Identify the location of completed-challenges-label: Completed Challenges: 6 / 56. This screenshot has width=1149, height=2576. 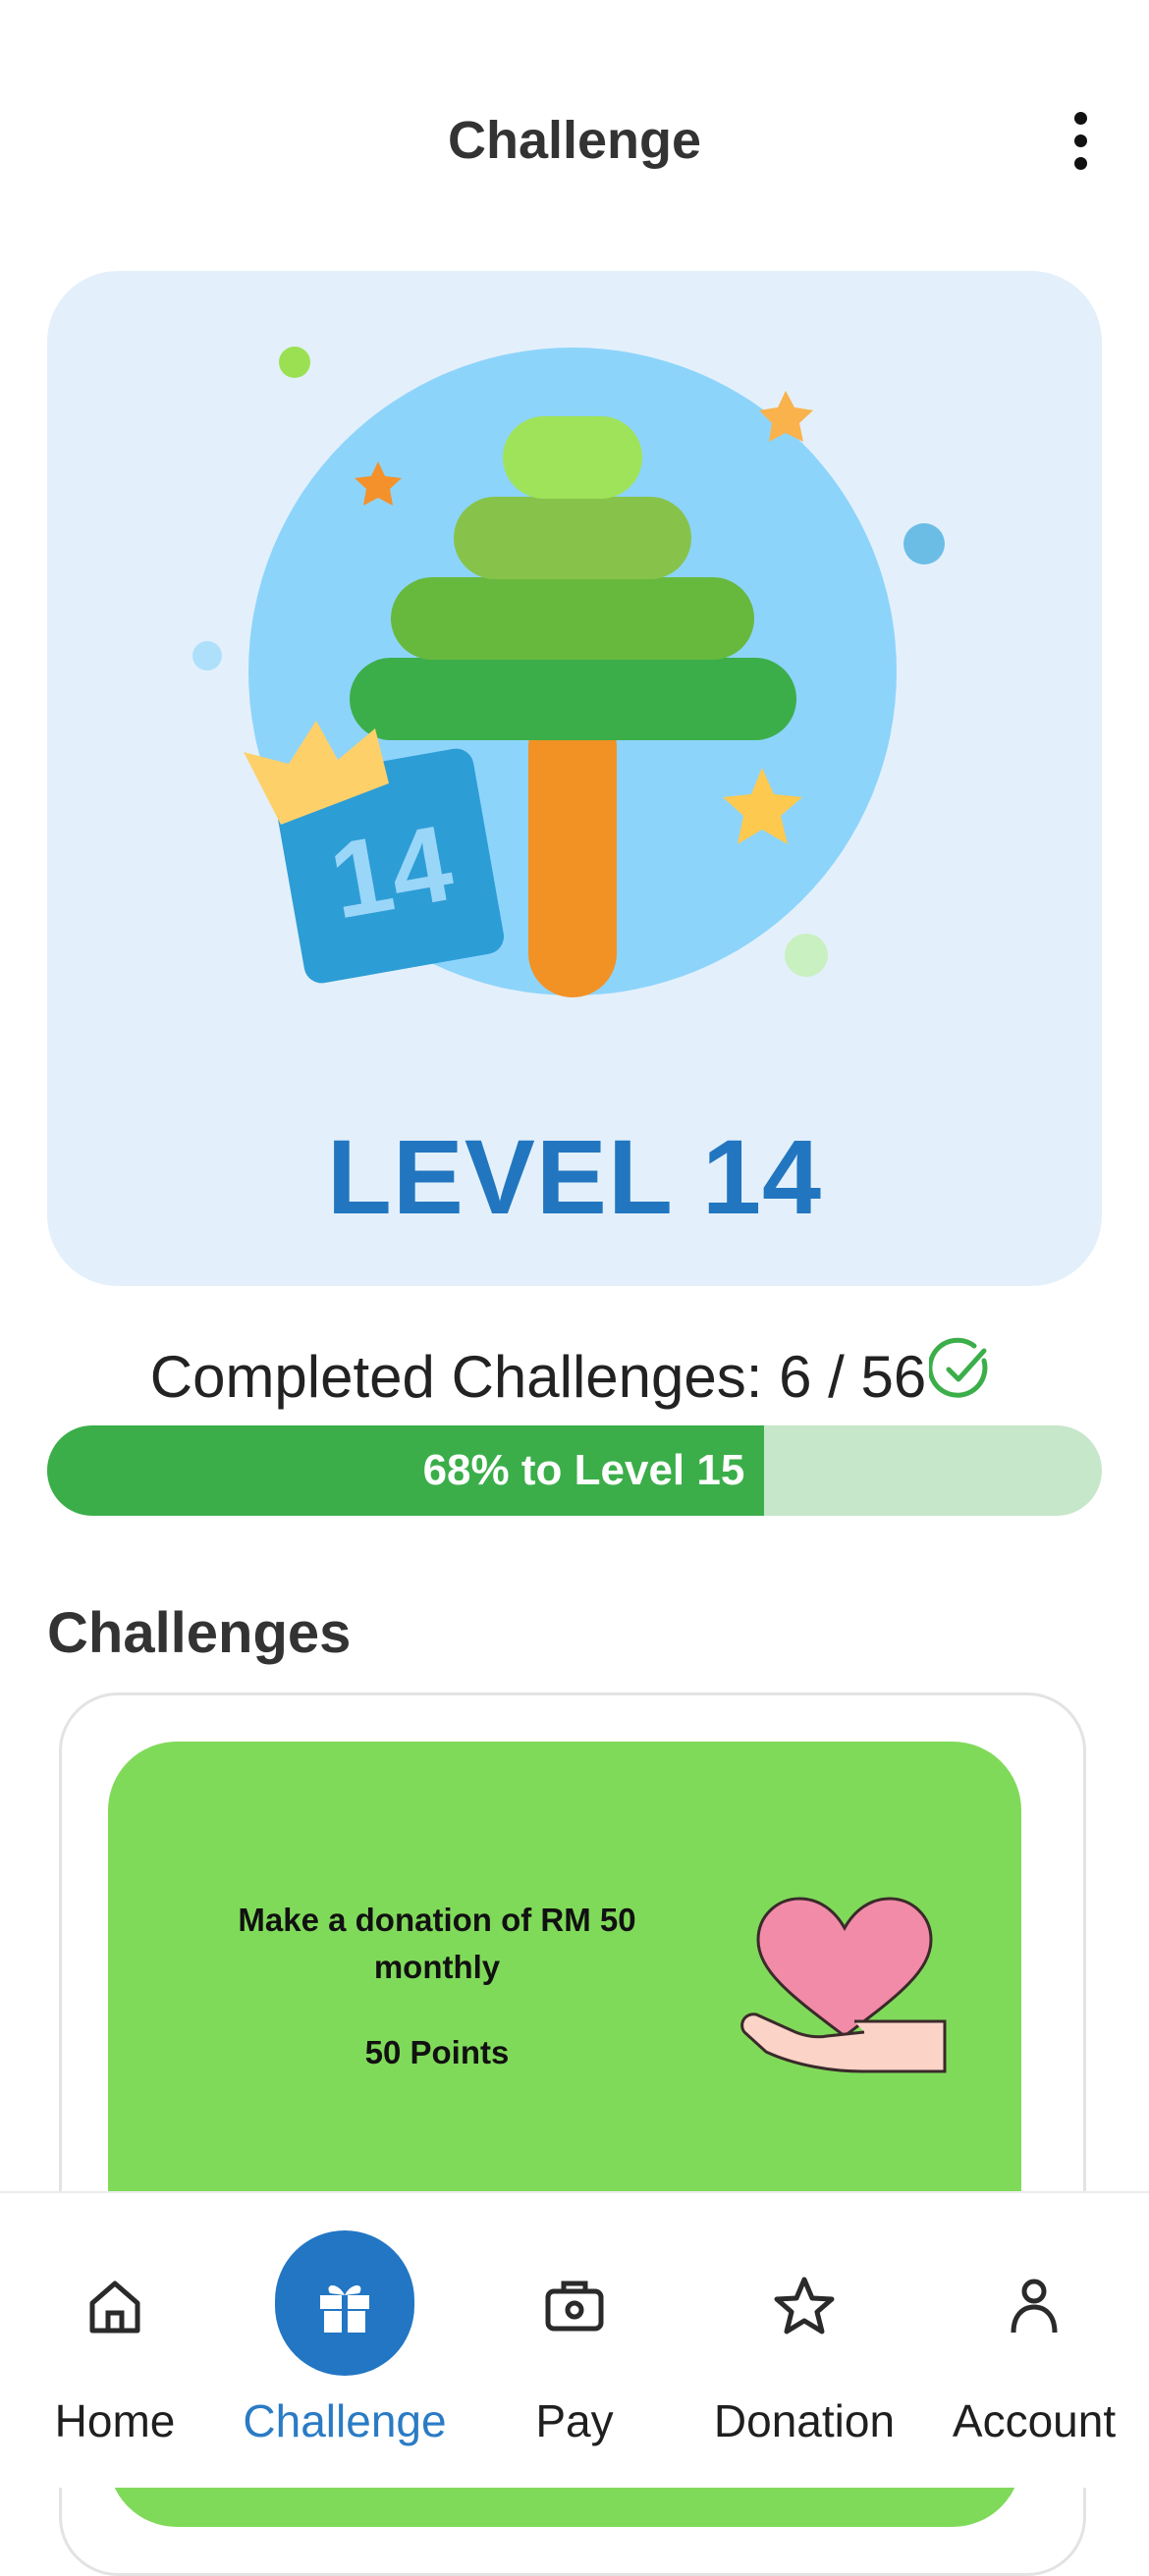
(538, 1377).